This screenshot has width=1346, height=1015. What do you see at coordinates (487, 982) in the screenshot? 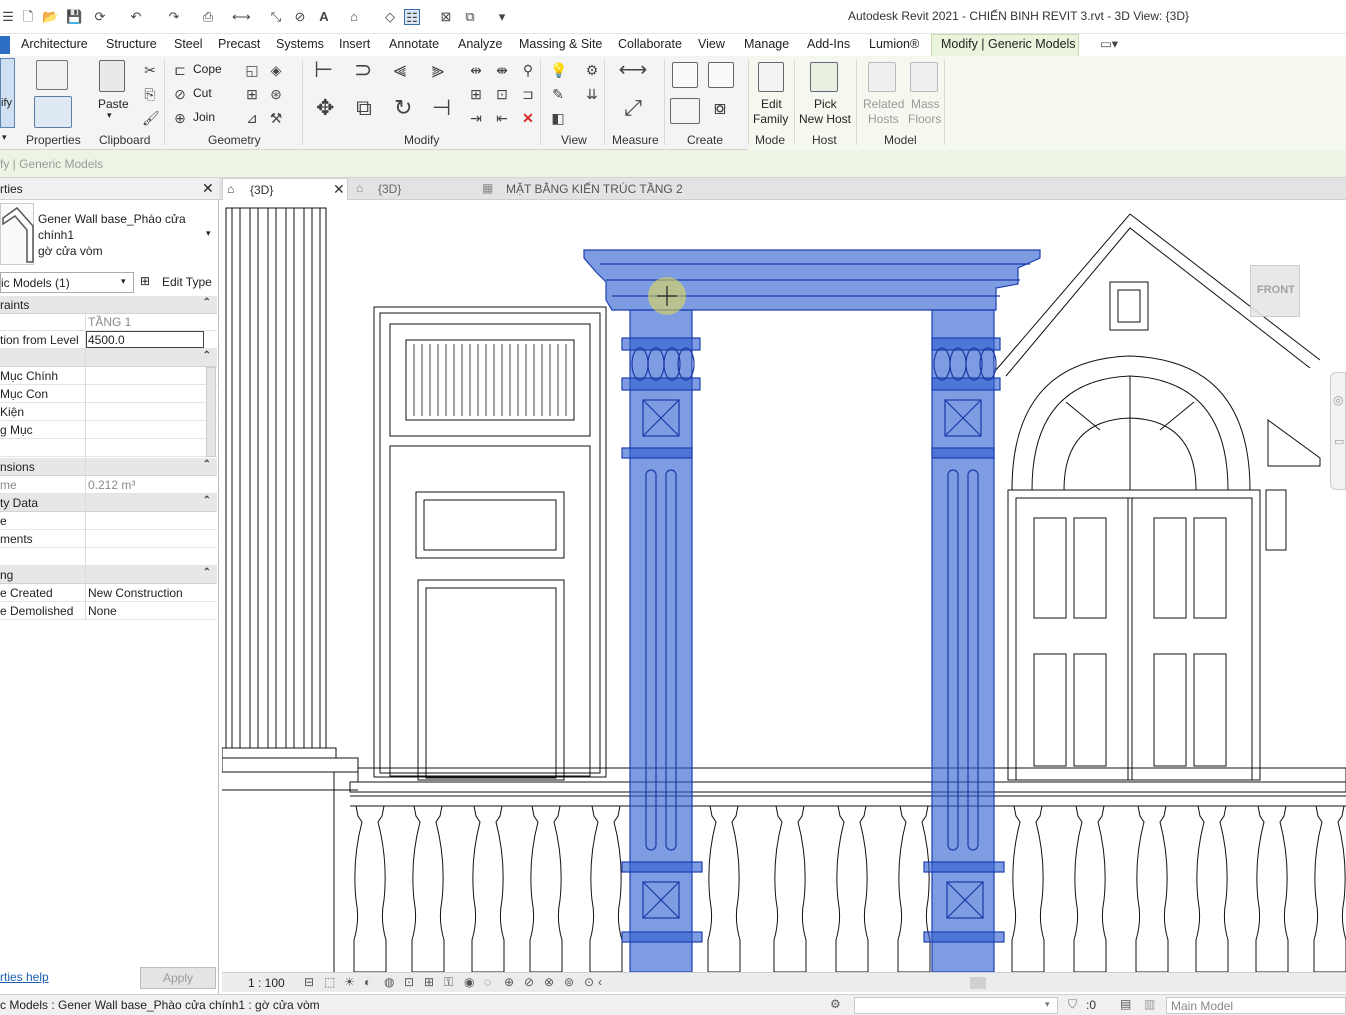
I see `reveal-hidden-icon: ◌` at bounding box center [487, 982].